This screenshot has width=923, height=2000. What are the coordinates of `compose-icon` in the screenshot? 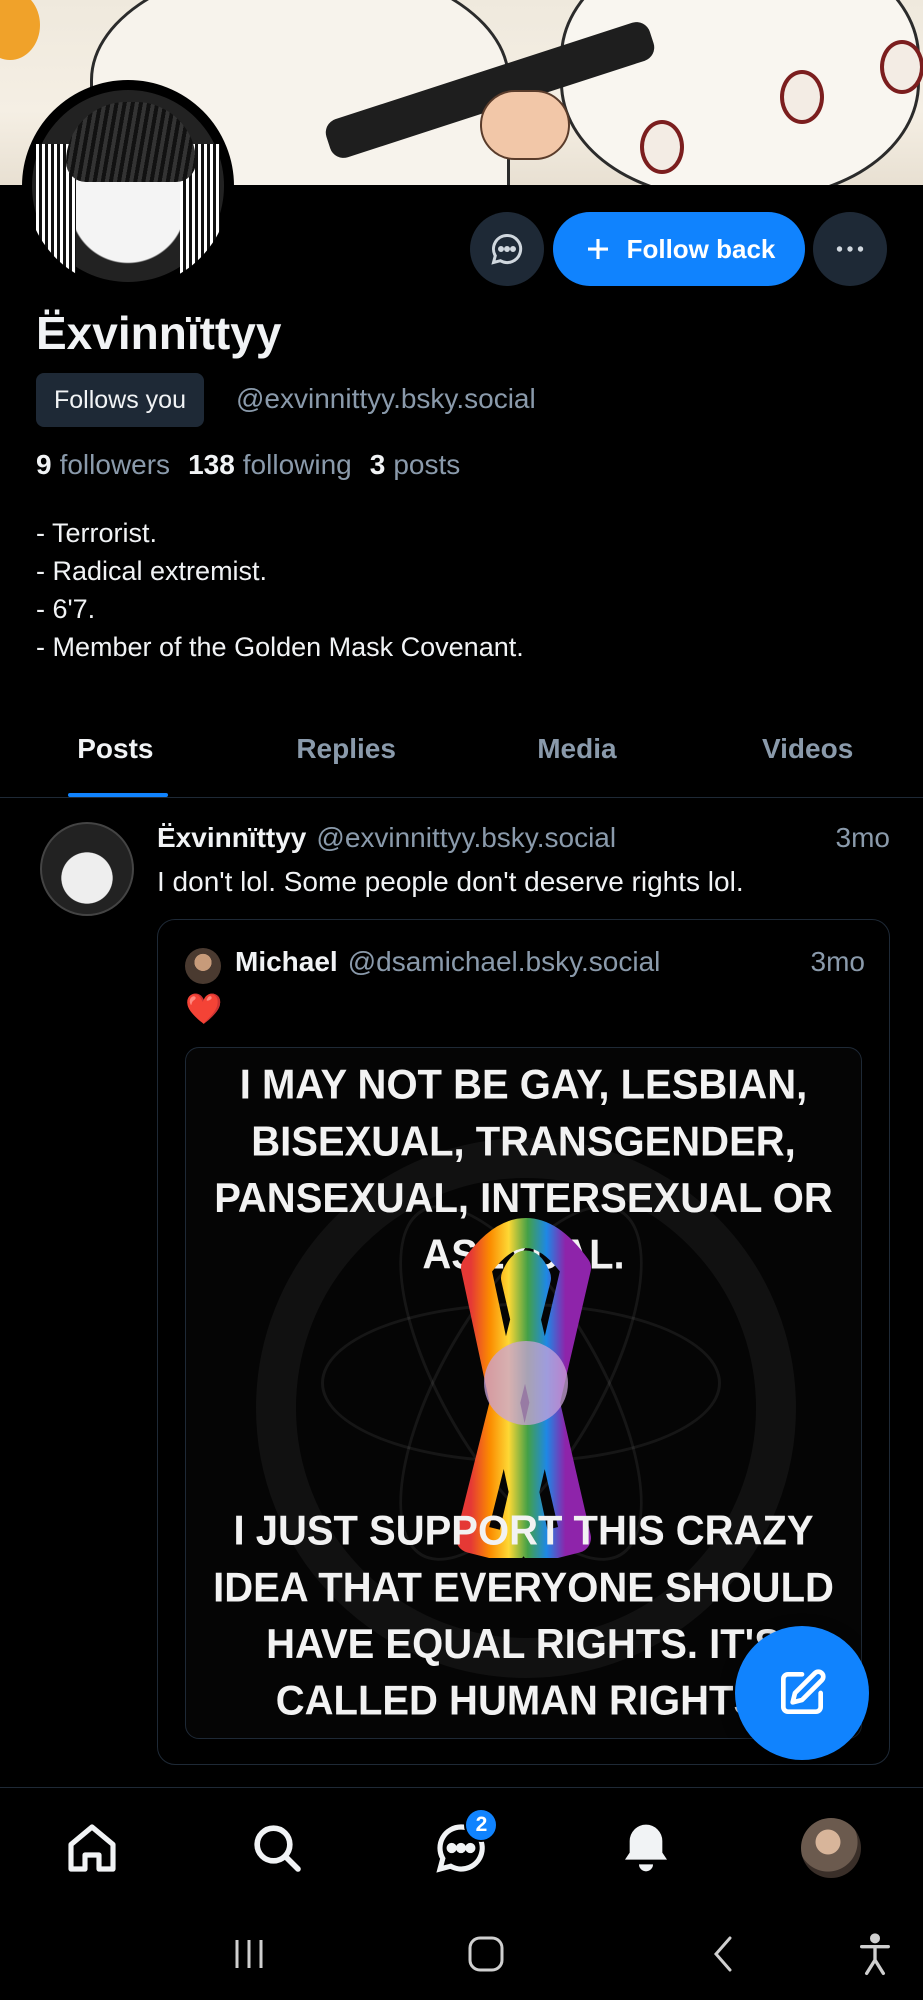 It's located at (803, 1691).